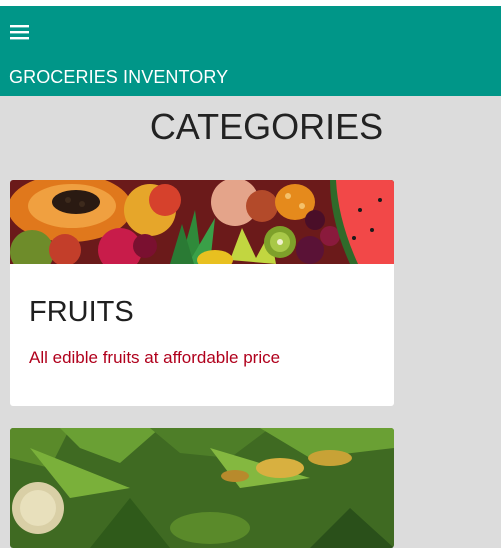 The width and height of the screenshot is (501, 548). I want to click on card-description: All edible fruits at affordable price, so click(155, 357).